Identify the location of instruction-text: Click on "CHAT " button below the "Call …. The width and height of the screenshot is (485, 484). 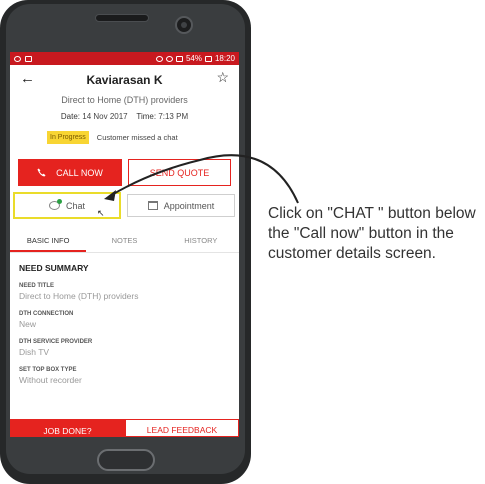
(372, 233).